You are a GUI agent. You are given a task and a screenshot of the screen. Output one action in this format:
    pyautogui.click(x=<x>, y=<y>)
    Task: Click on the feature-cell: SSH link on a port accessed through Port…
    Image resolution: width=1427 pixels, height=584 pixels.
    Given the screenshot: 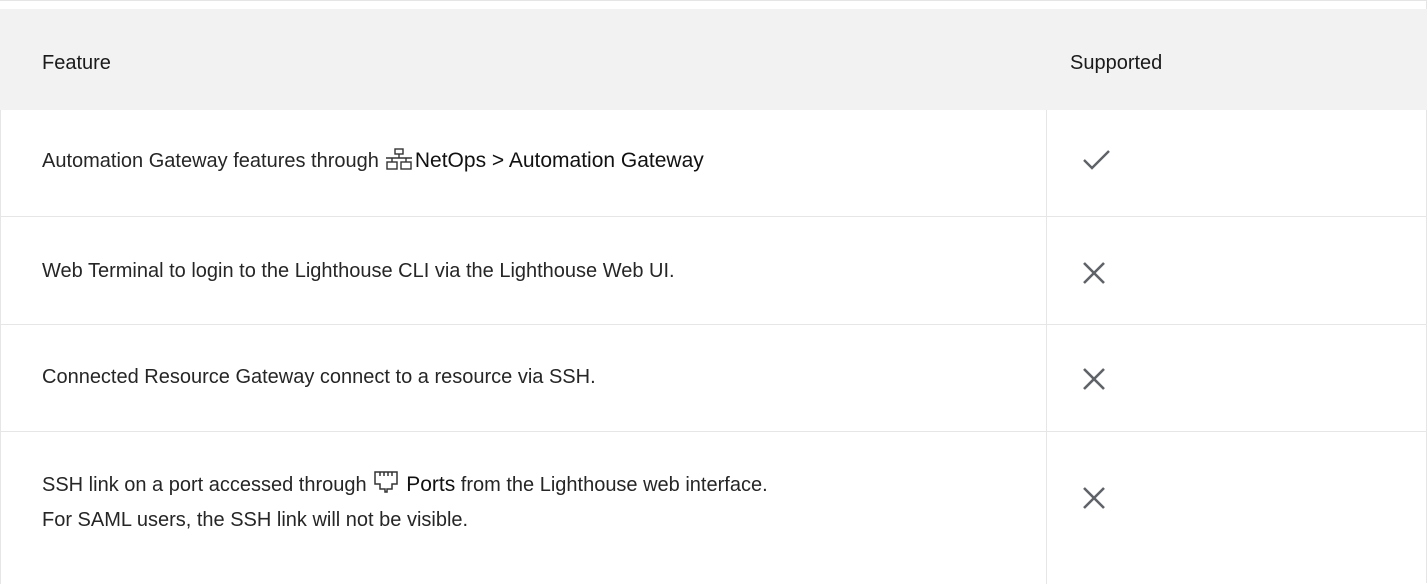 What is the action you would take?
    pyautogui.click(x=405, y=502)
    